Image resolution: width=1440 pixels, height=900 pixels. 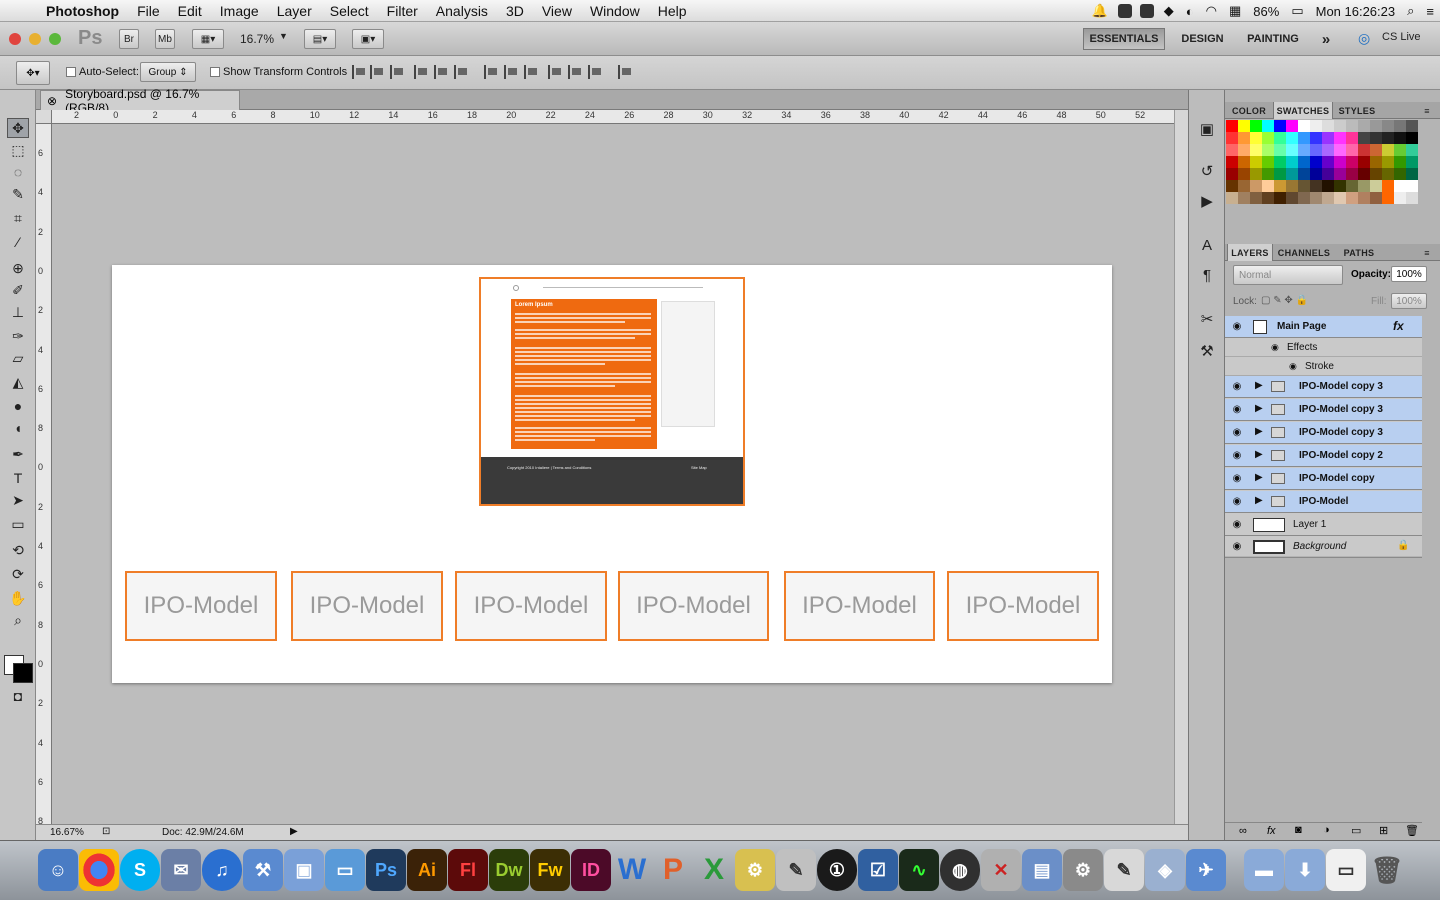 What do you see at coordinates (18, 406) in the screenshot?
I see `blur-tool-icon: ●` at bounding box center [18, 406].